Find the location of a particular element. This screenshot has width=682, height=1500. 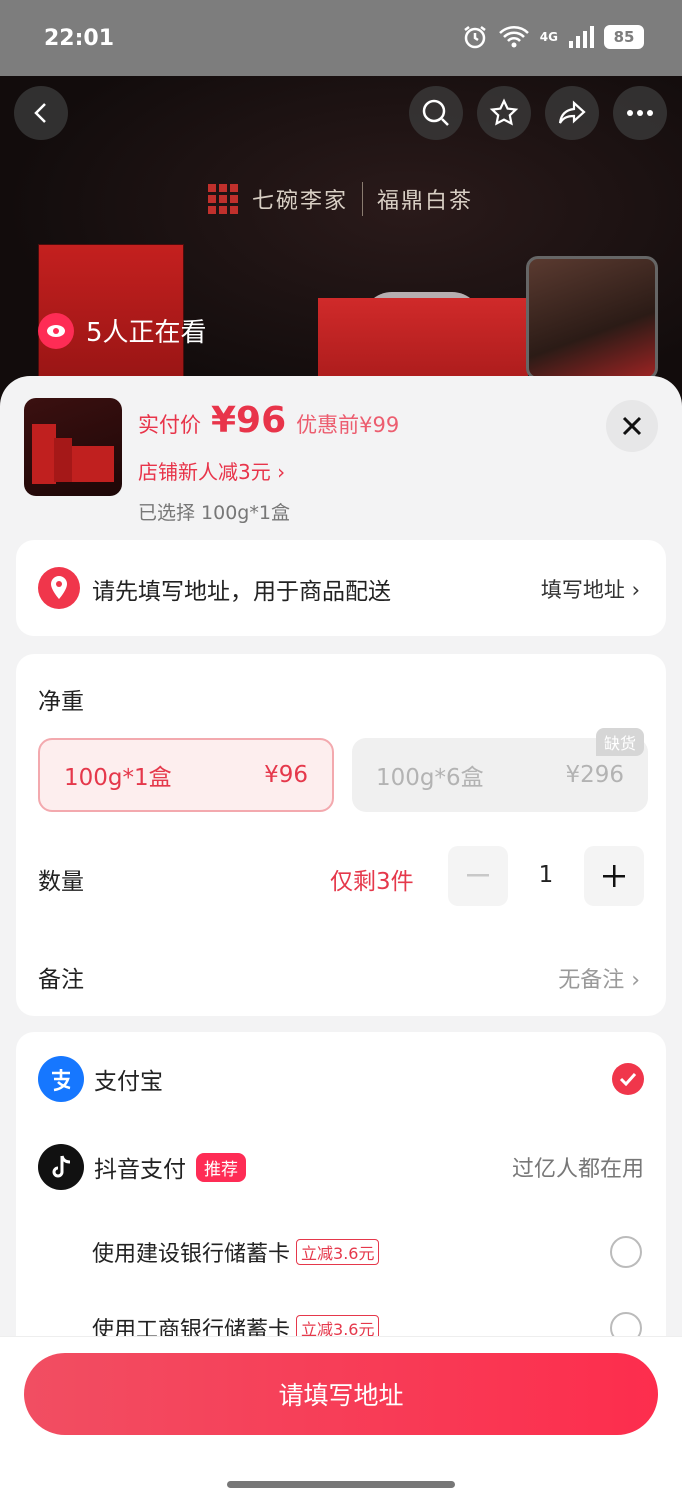

bank-label: 使用建设银行储蓄卡 is located at coordinates (191, 1254).